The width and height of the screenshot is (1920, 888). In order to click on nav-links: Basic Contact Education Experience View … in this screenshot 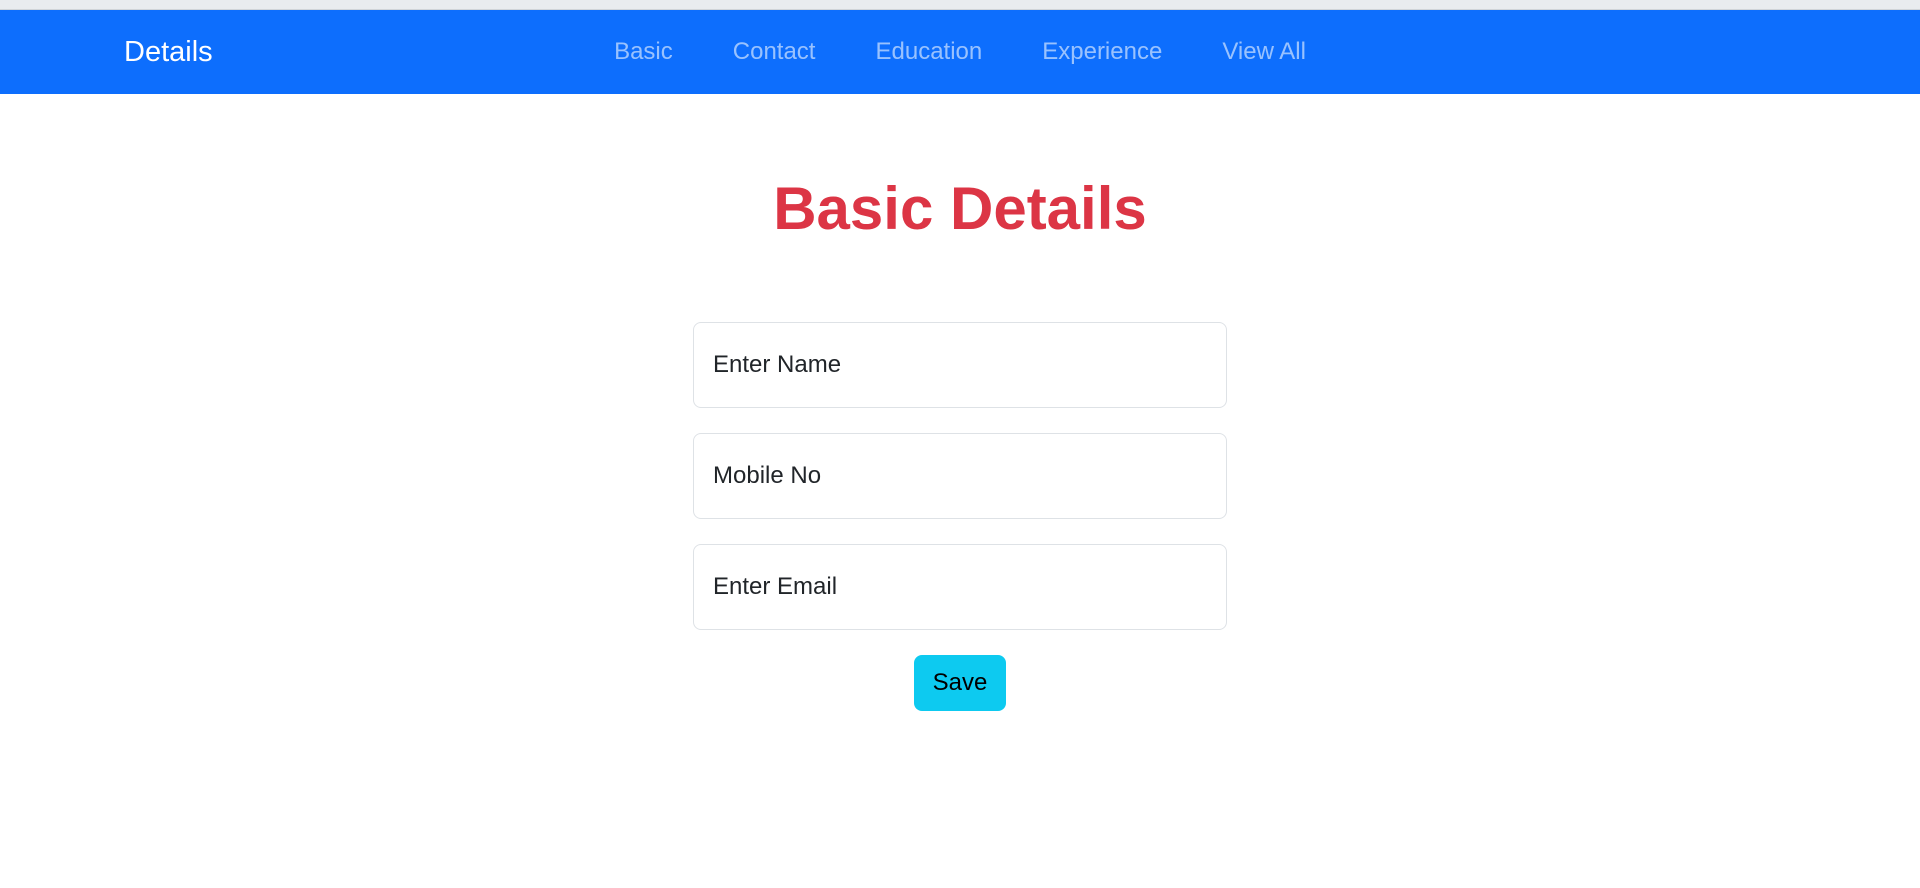, I will do `click(960, 52)`.